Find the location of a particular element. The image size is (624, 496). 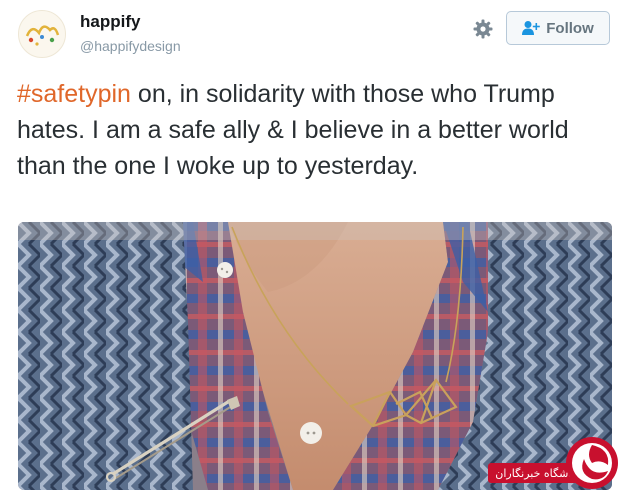

happify-logo-icon is located at coordinates (42, 35).